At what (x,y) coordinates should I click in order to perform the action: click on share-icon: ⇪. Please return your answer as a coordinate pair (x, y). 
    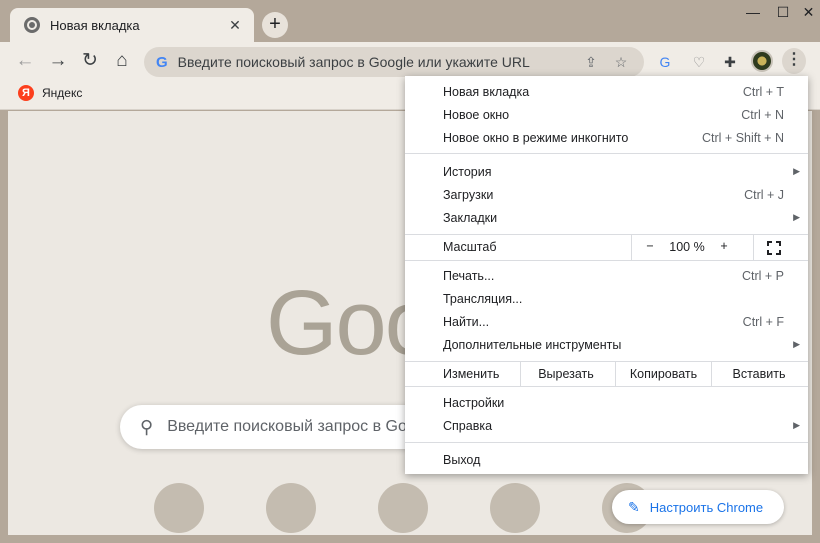
    Looking at the image, I should click on (591, 62).